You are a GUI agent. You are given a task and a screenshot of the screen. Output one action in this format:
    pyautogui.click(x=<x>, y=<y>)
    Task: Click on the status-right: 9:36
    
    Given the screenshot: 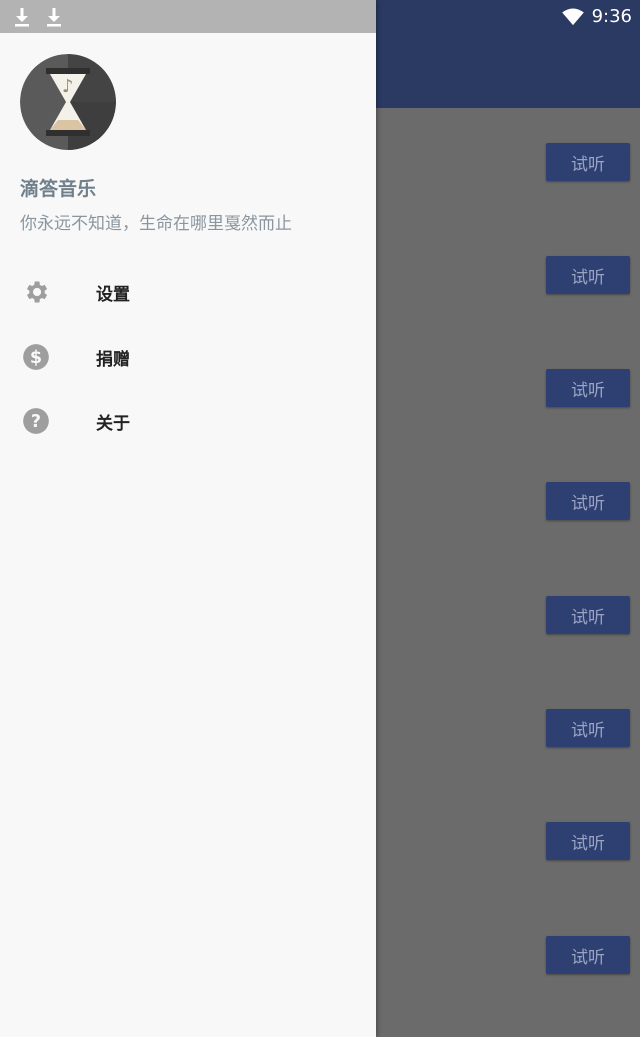 What is the action you would take?
    pyautogui.click(x=596, y=16)
    